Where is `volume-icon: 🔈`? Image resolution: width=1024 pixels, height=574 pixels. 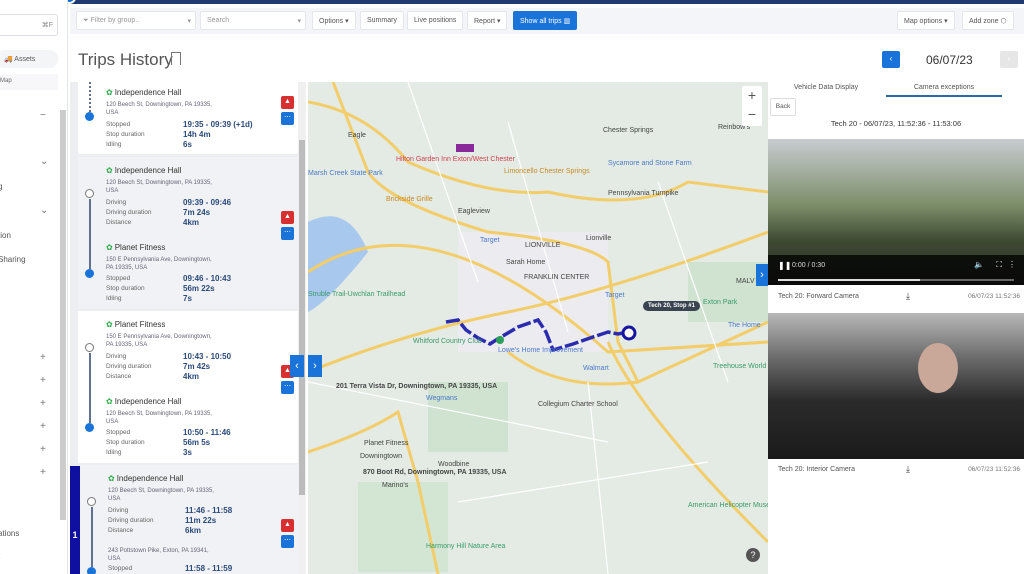 volume-icon: 🔈 is located at coordinates (979, 264).